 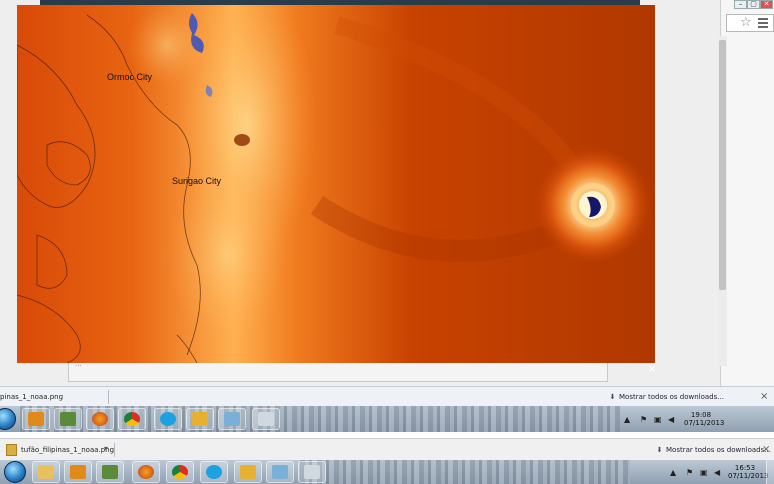 What do you see at coordinates (658, 419) in the screenshot?
I see `tray-network-icon: ▣` at bounding box center [658, 419].